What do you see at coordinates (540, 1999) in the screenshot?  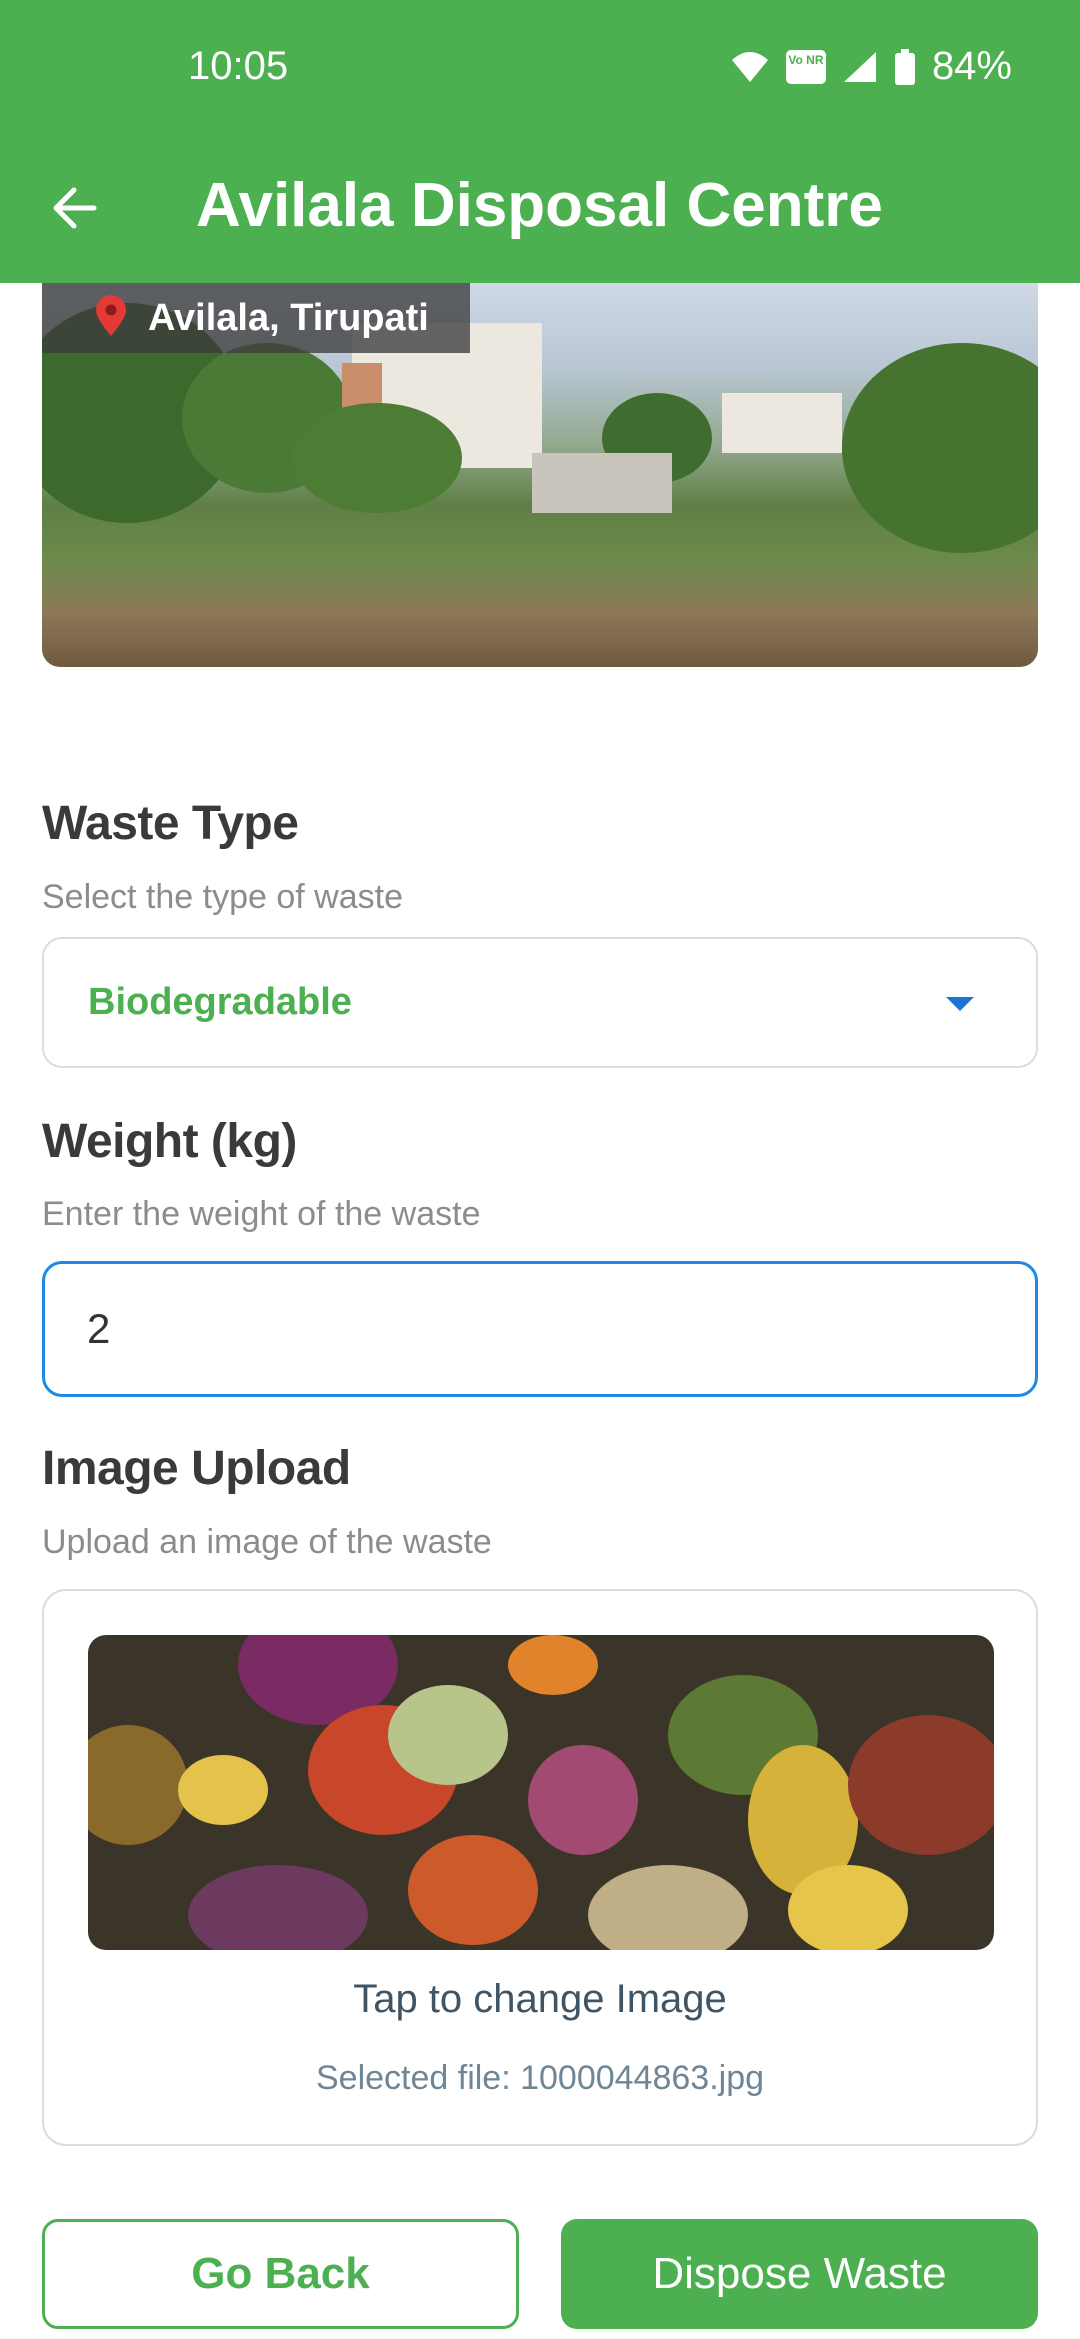 I see `tap-to-change-image: Tap to change Image` at bounding box center [540, 1999].